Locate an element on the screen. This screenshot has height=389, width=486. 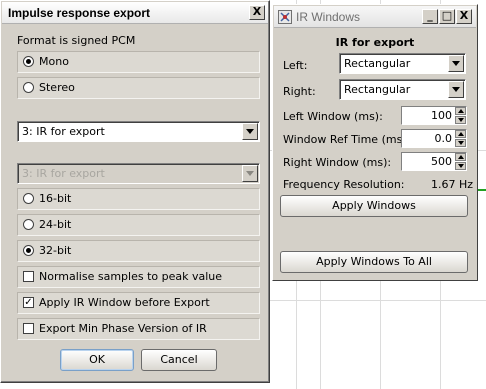
freq-res-label: Frequency Resolution: is located at coordinates (344, 184).